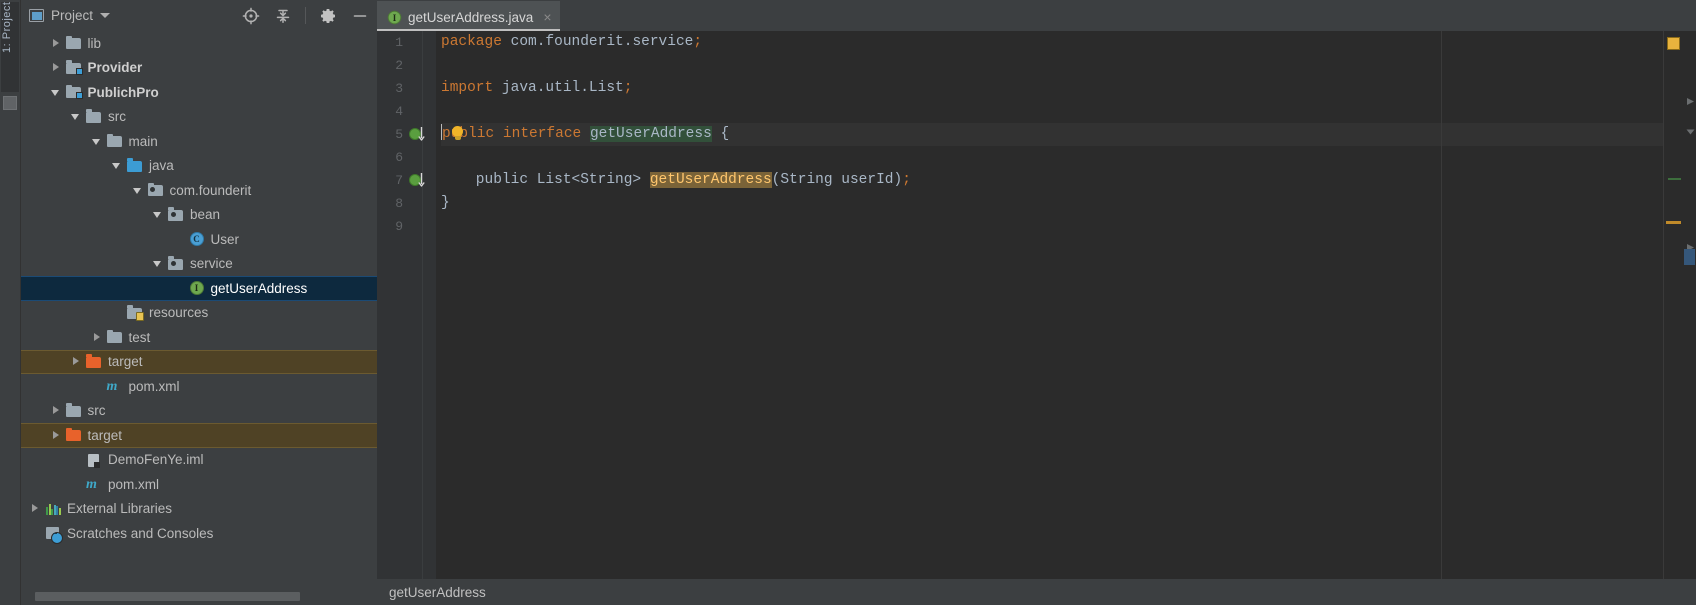  Describe the element at coordinates (406, 203) in the screenshot. I see `gutter-line: 8` at that location.